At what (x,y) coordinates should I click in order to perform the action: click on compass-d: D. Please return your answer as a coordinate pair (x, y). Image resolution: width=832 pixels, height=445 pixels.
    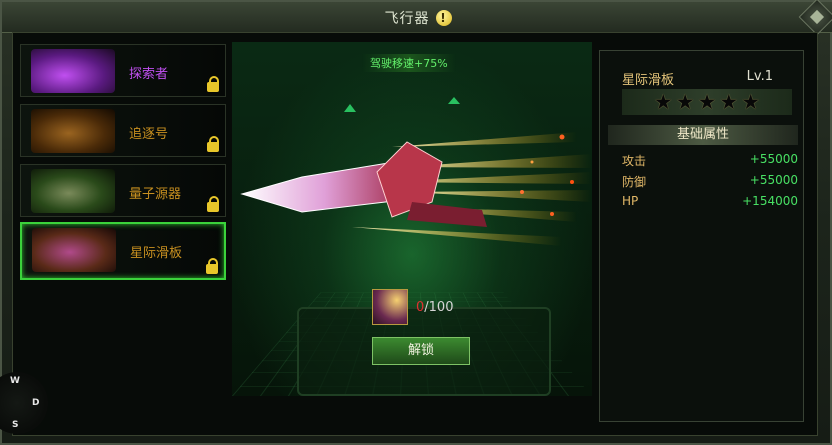
    Looking at the image, I should click on (36, 403).